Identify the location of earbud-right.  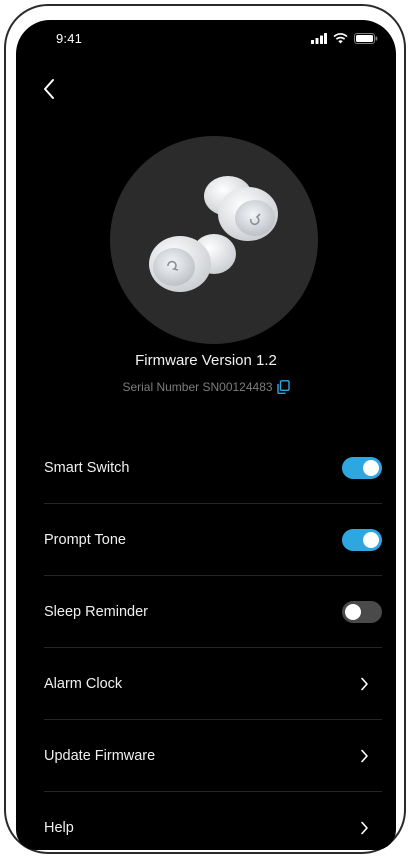
(241, 208).